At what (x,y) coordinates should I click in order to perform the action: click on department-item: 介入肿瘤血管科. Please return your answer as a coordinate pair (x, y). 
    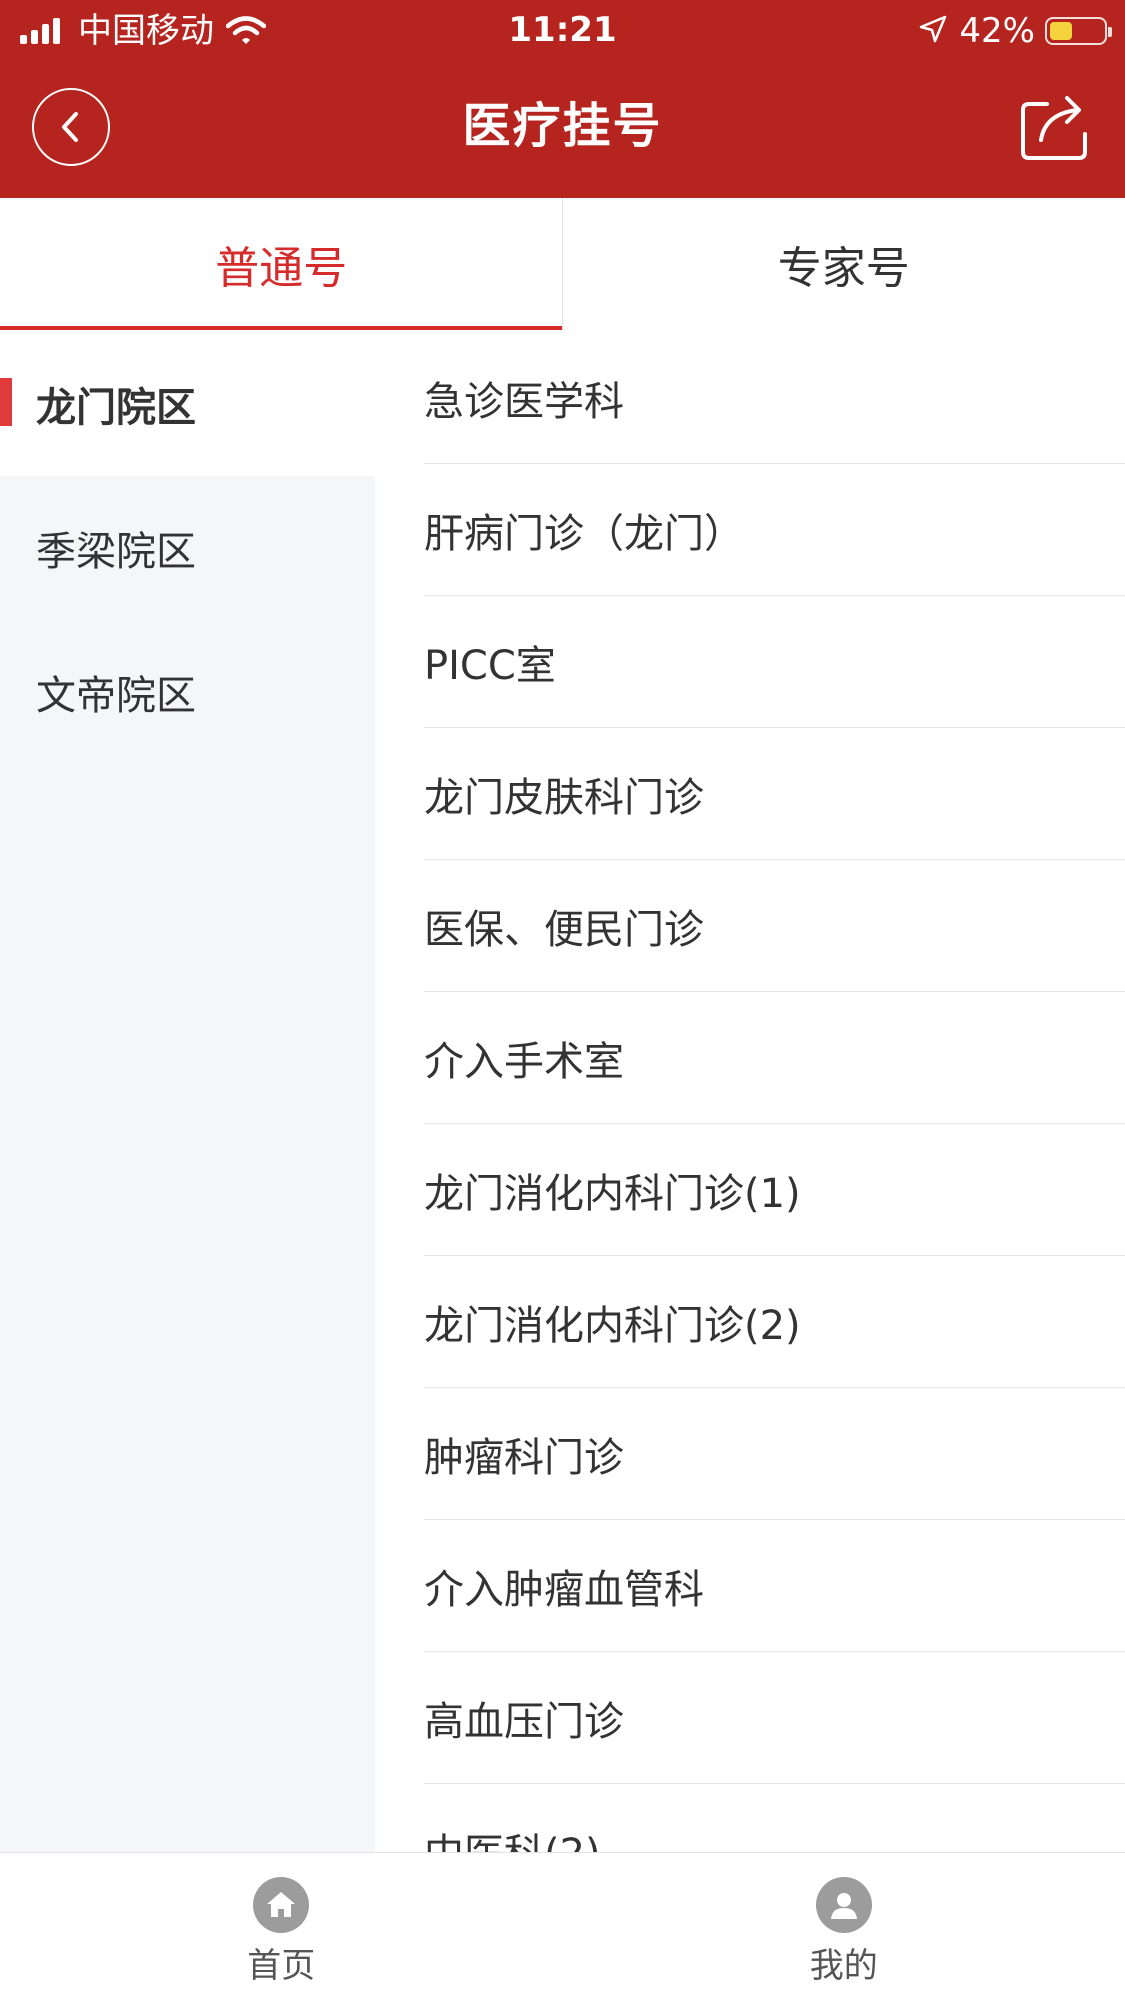
    Looking at the image, I should click on (774, 1586).